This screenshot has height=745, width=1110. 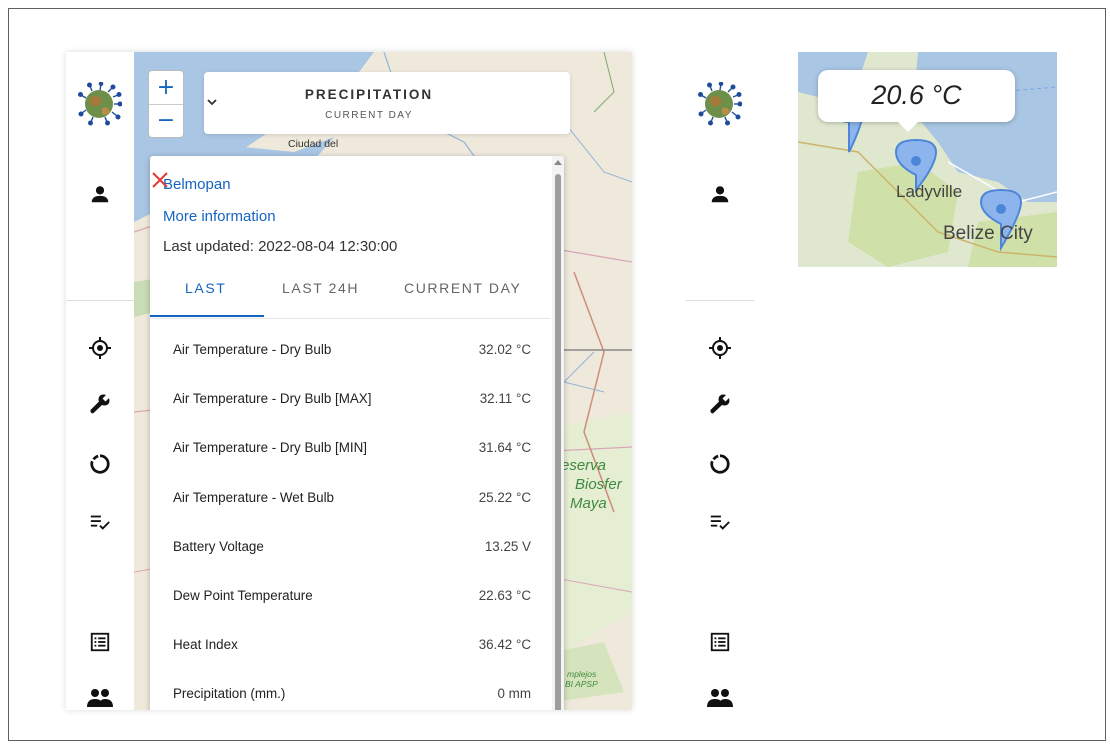 I want to click on layer-subtitle: CURRENT DAY, so click(x=369, y=115).